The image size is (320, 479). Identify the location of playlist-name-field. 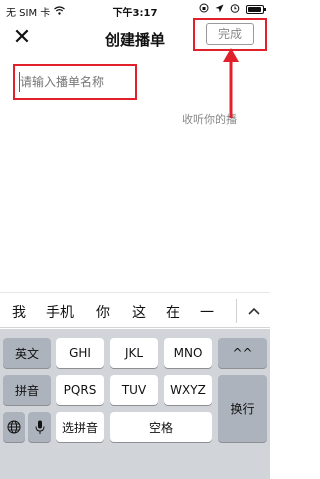
(75, 82).